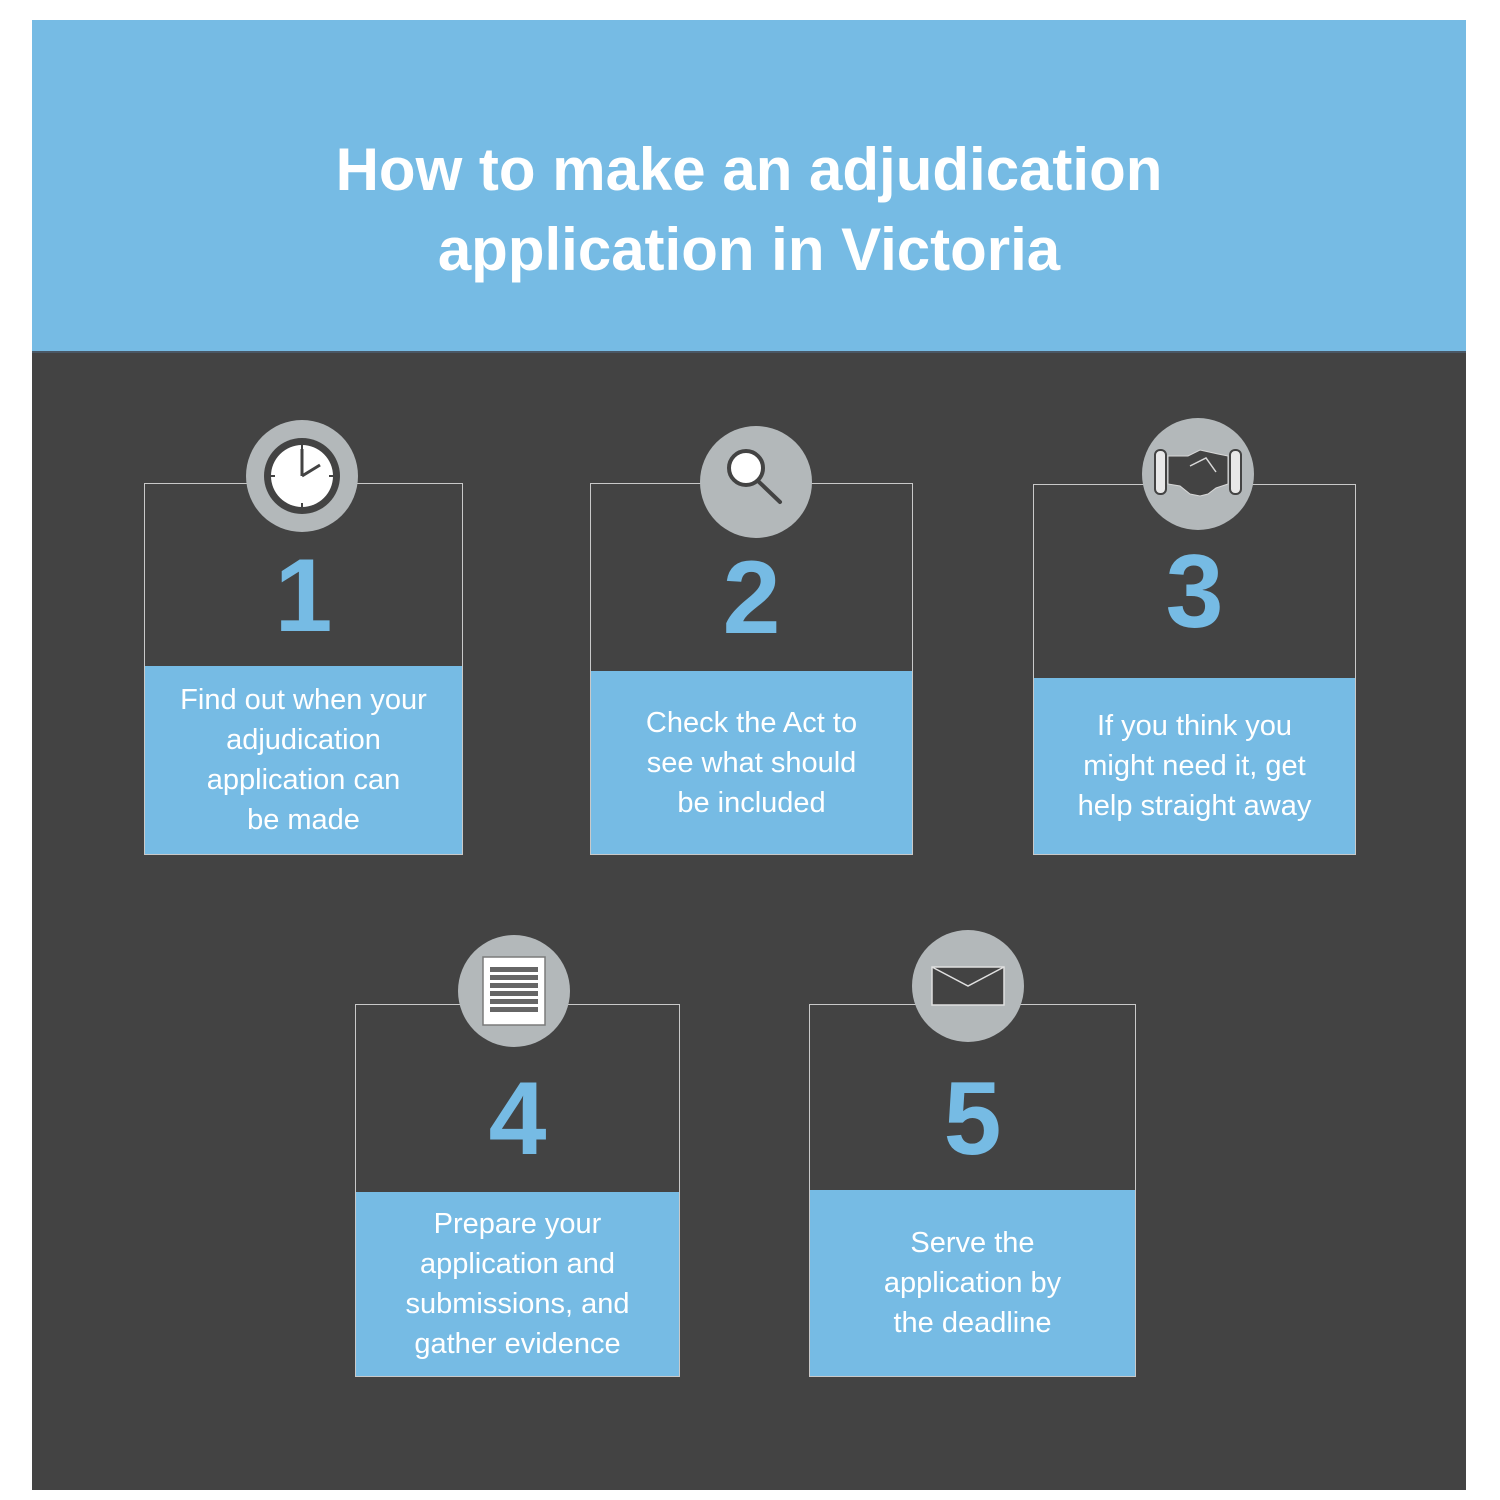 The height and width of the screenshot is (1500, 1500). I want to click on title-line-2: application in Victoria, so click(749, 249).